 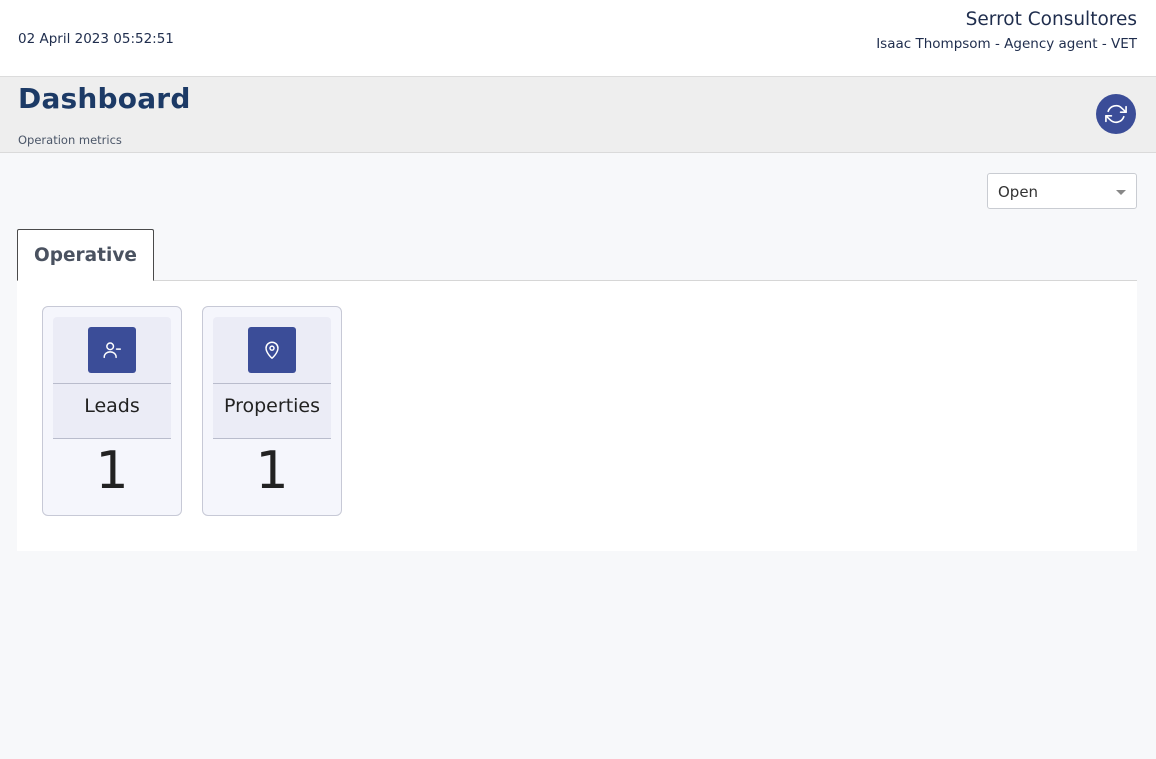 What do you see at coordinates (272, 471) in the screenshot?
I see `properties-count: 1` at bounding box center [272, 471].